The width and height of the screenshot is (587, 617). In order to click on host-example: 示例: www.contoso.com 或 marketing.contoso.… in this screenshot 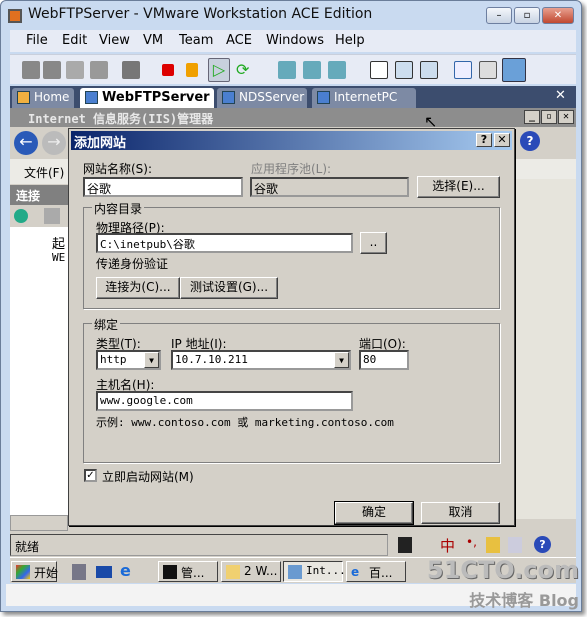, I will do `click(245, 422)`.